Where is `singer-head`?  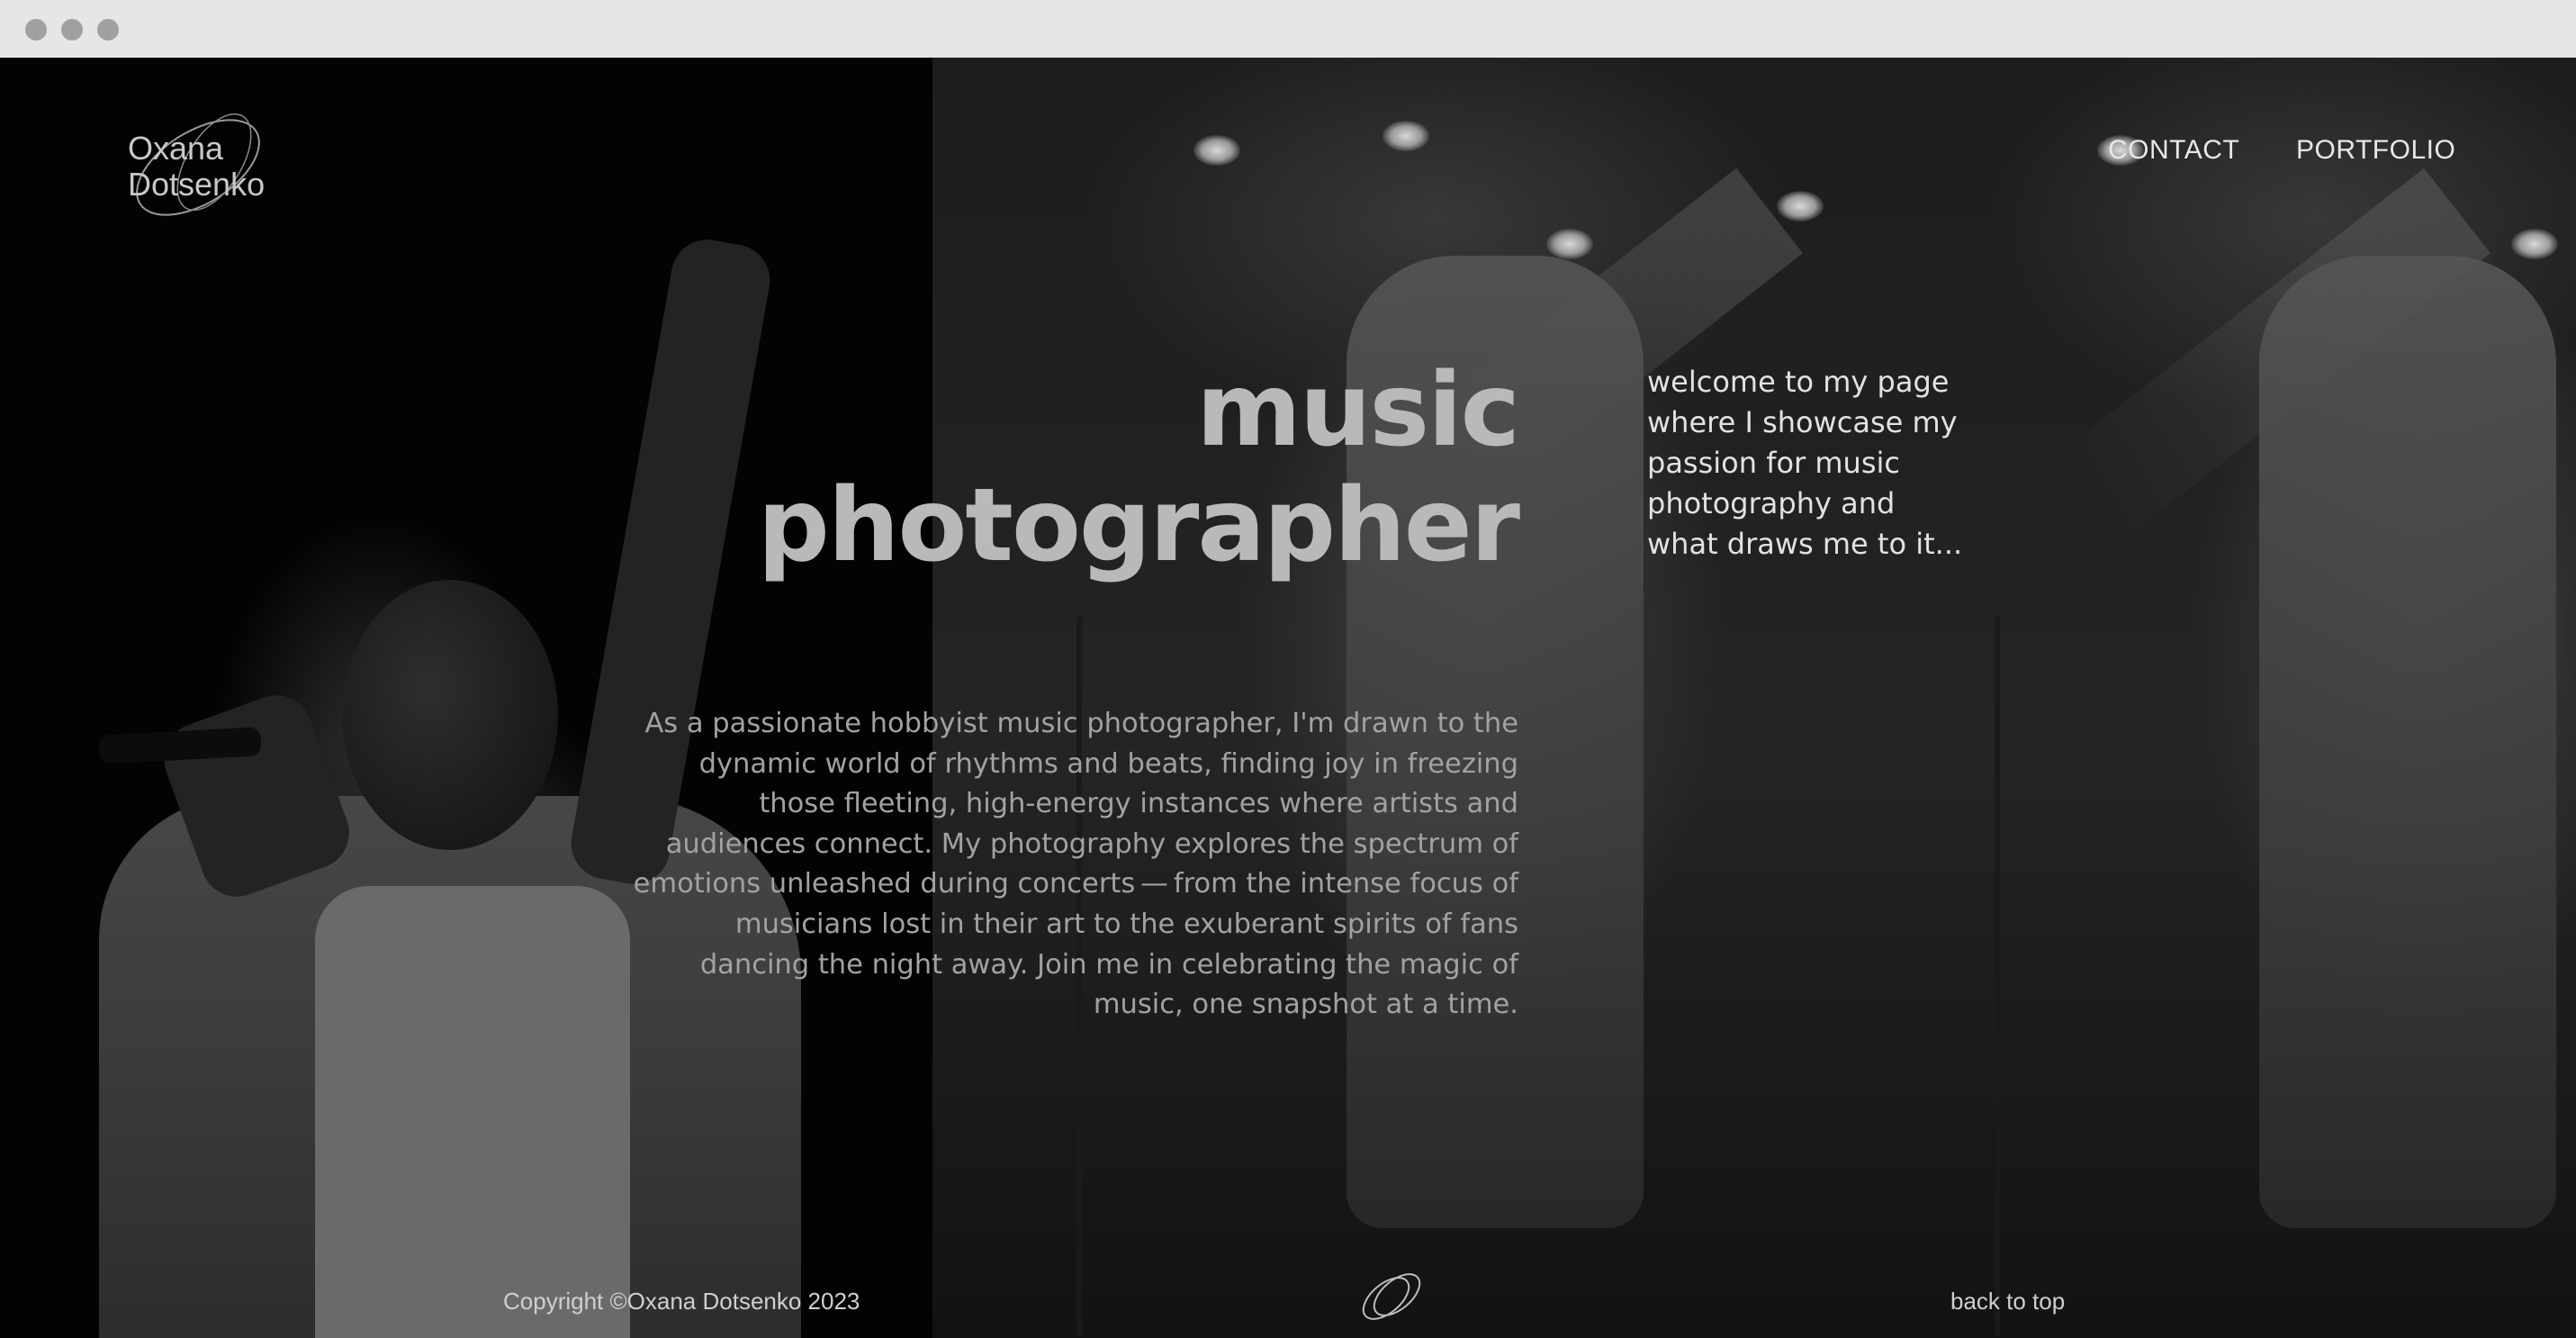 singer-head is located at coordinates (450, 715).